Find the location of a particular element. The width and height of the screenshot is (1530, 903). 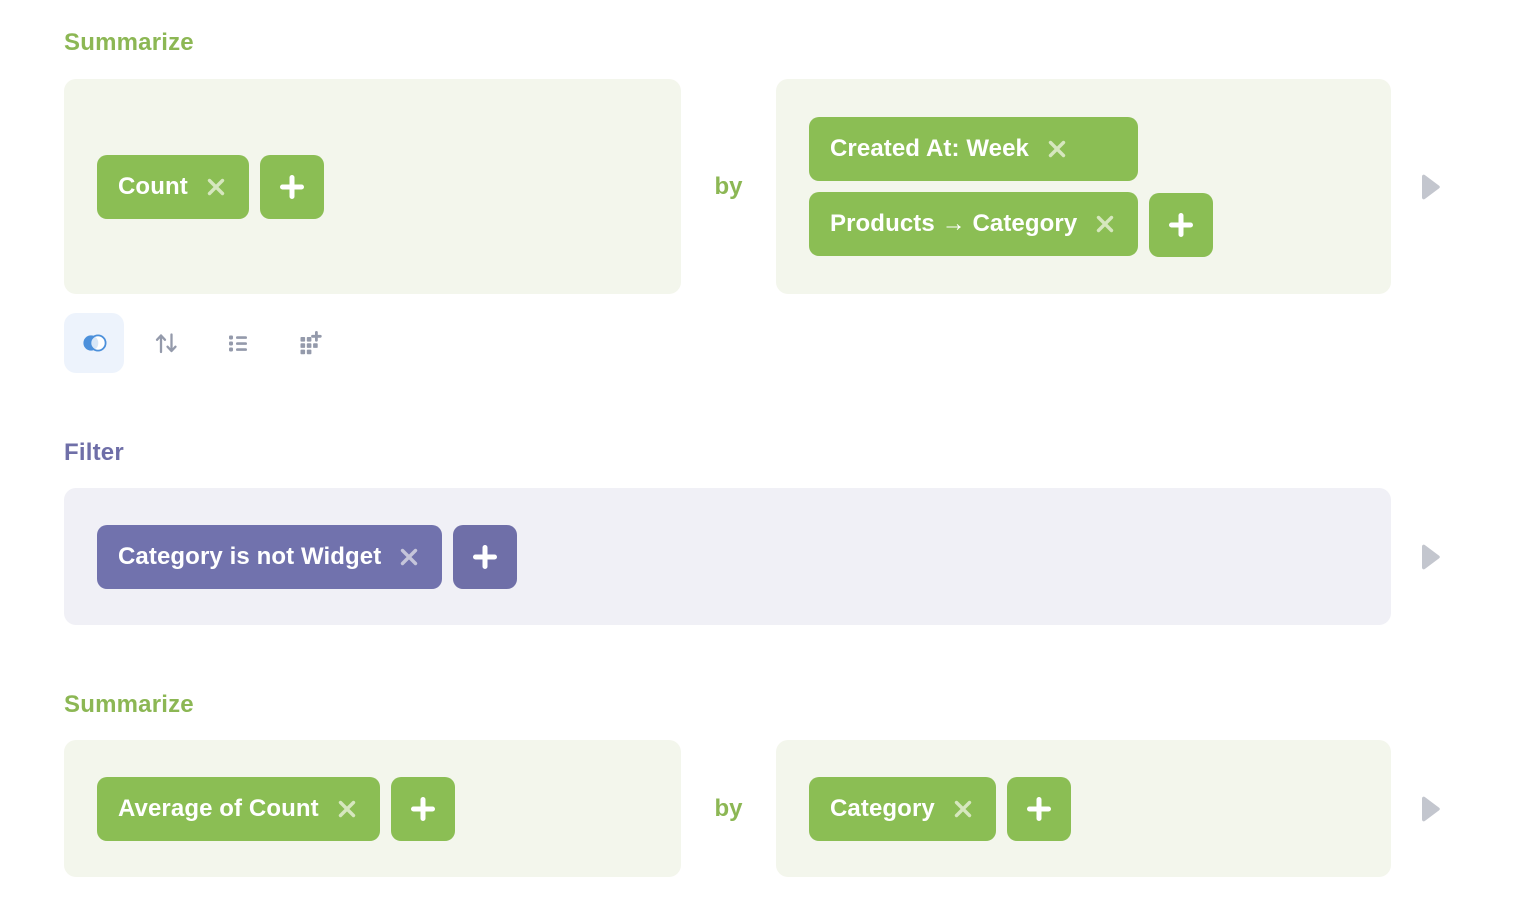

custom-column-button is located at coordinates (310, 343).